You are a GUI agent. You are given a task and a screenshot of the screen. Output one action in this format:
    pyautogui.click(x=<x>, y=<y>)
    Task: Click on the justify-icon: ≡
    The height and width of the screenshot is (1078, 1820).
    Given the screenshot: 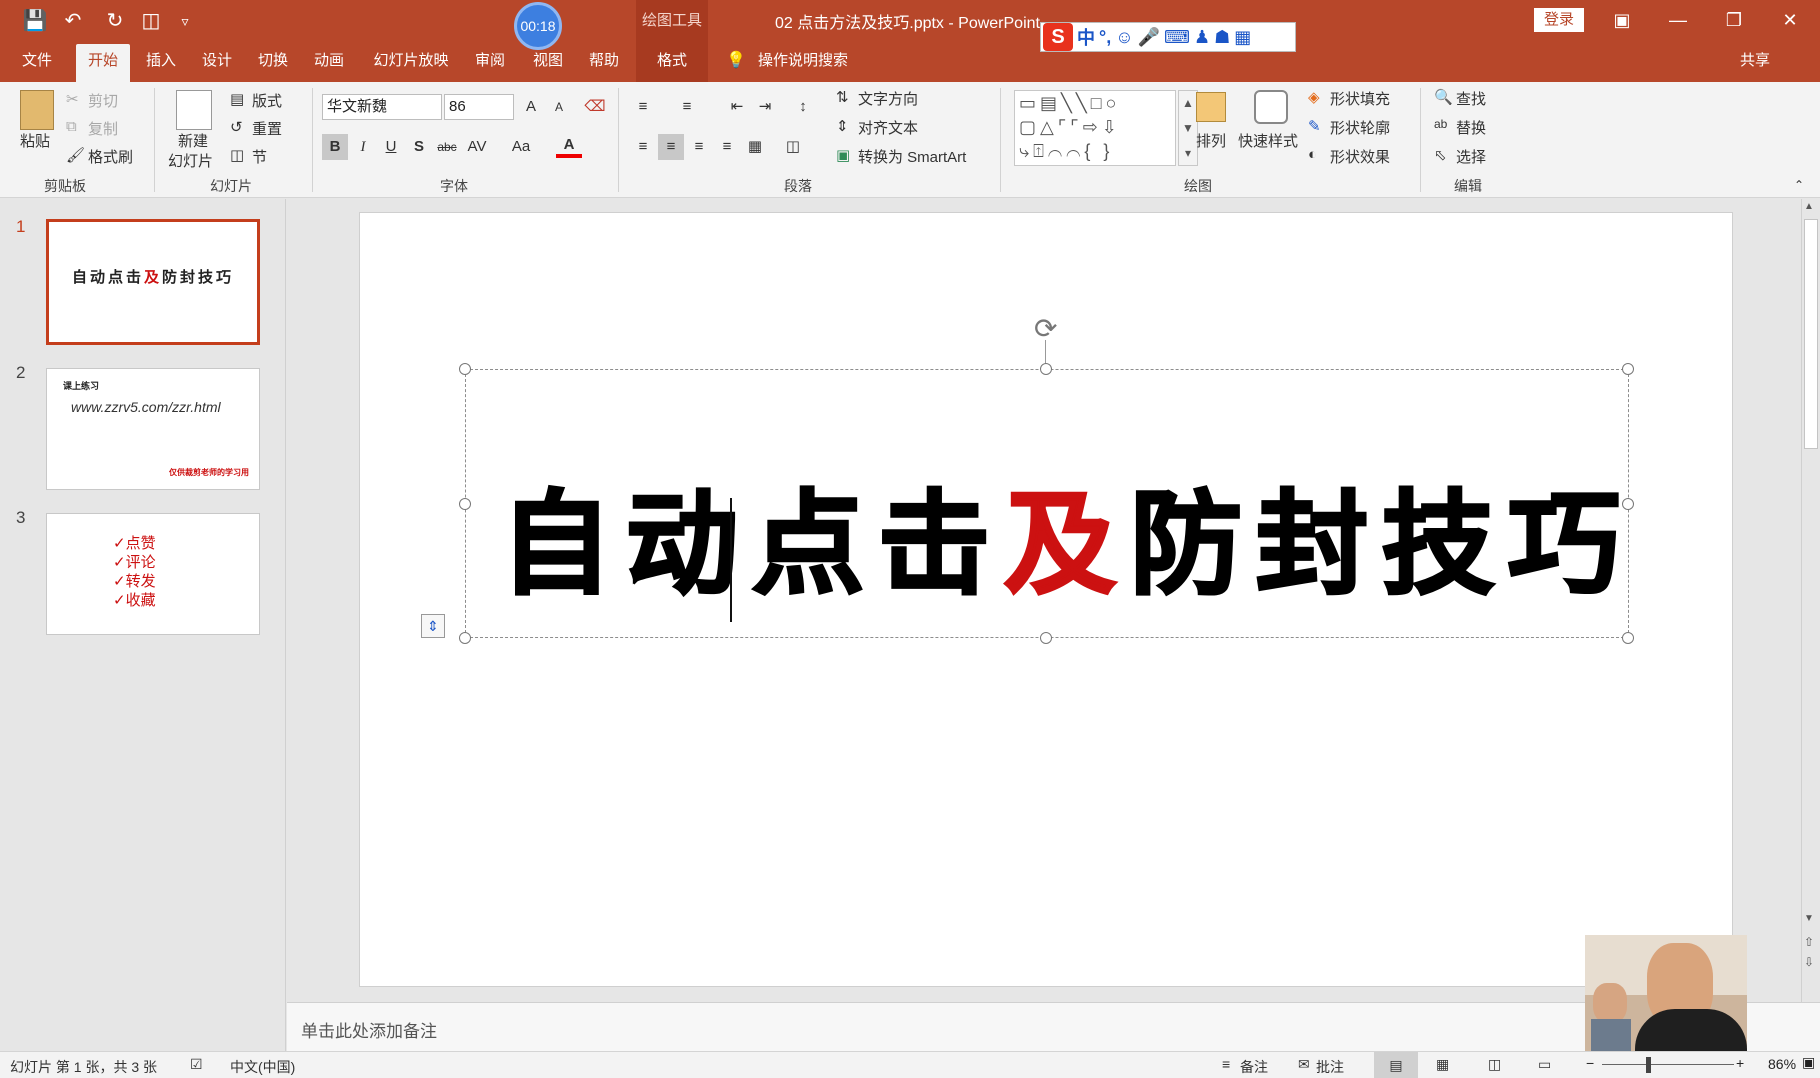 What is the action you would take?
    pyautogui.click(x=727, y=147)
    